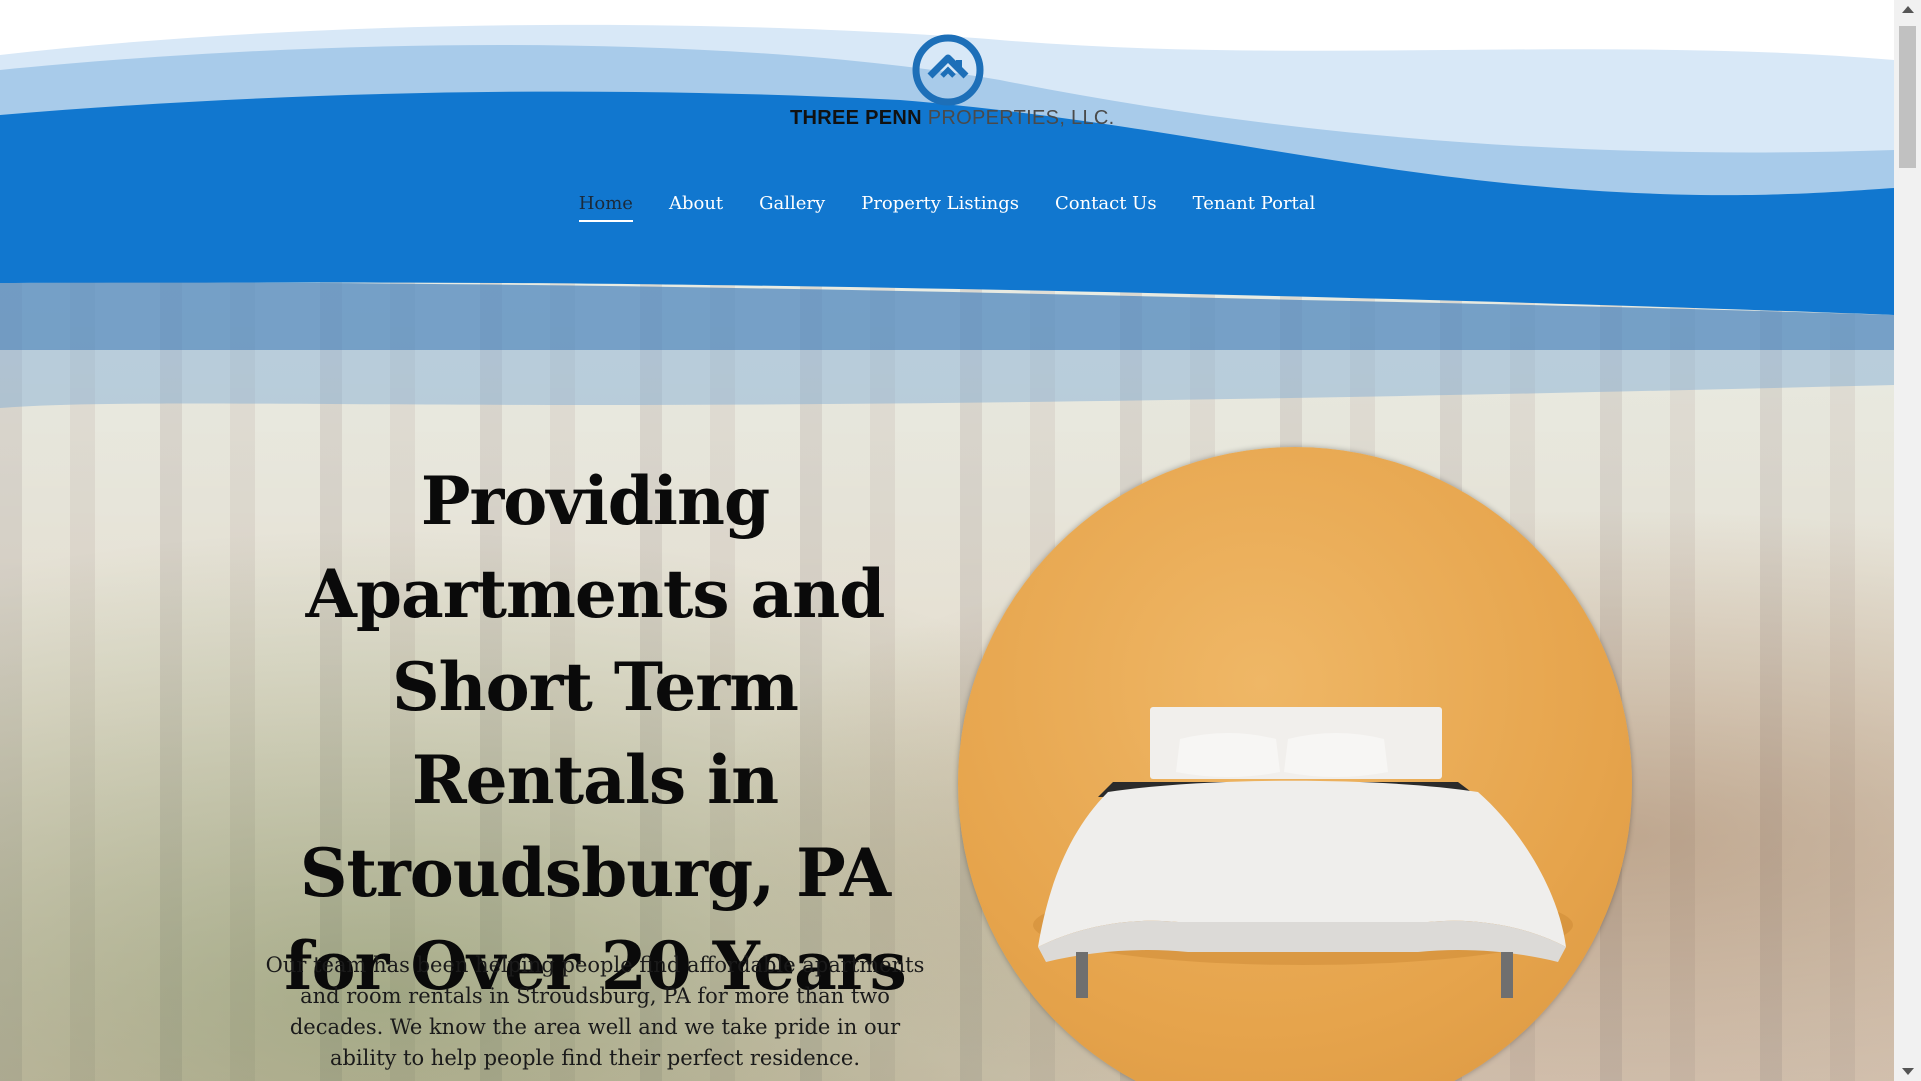 Image resolution: width=1921 pixels, height=1081 pixels. I want to click on nav-about: About, so click(696, 207).